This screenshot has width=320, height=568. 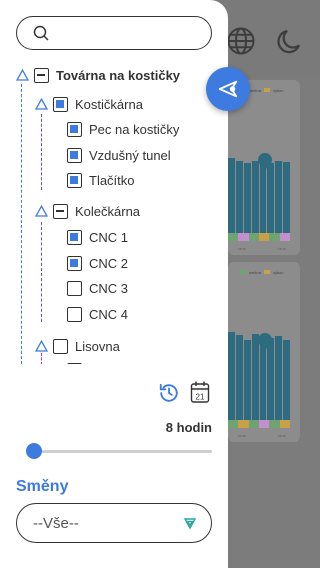 I want to click on history-icon, so click(x=169, y=393).